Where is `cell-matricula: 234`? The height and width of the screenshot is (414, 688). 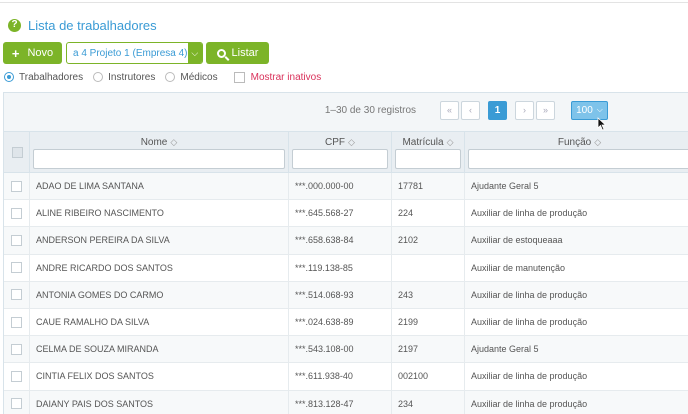 cell-matricula: 234 is located at coordinates (428, 402).